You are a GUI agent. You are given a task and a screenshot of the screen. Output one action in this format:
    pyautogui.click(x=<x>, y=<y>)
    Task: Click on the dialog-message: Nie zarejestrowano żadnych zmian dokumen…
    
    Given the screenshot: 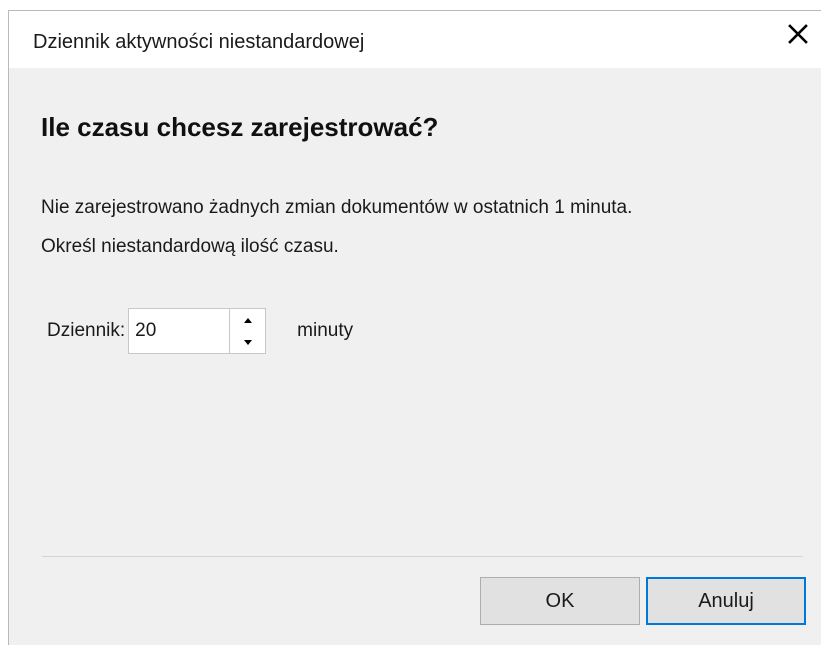 What is the action you would take?
    pyautogui.click(x=336, y=227)
    